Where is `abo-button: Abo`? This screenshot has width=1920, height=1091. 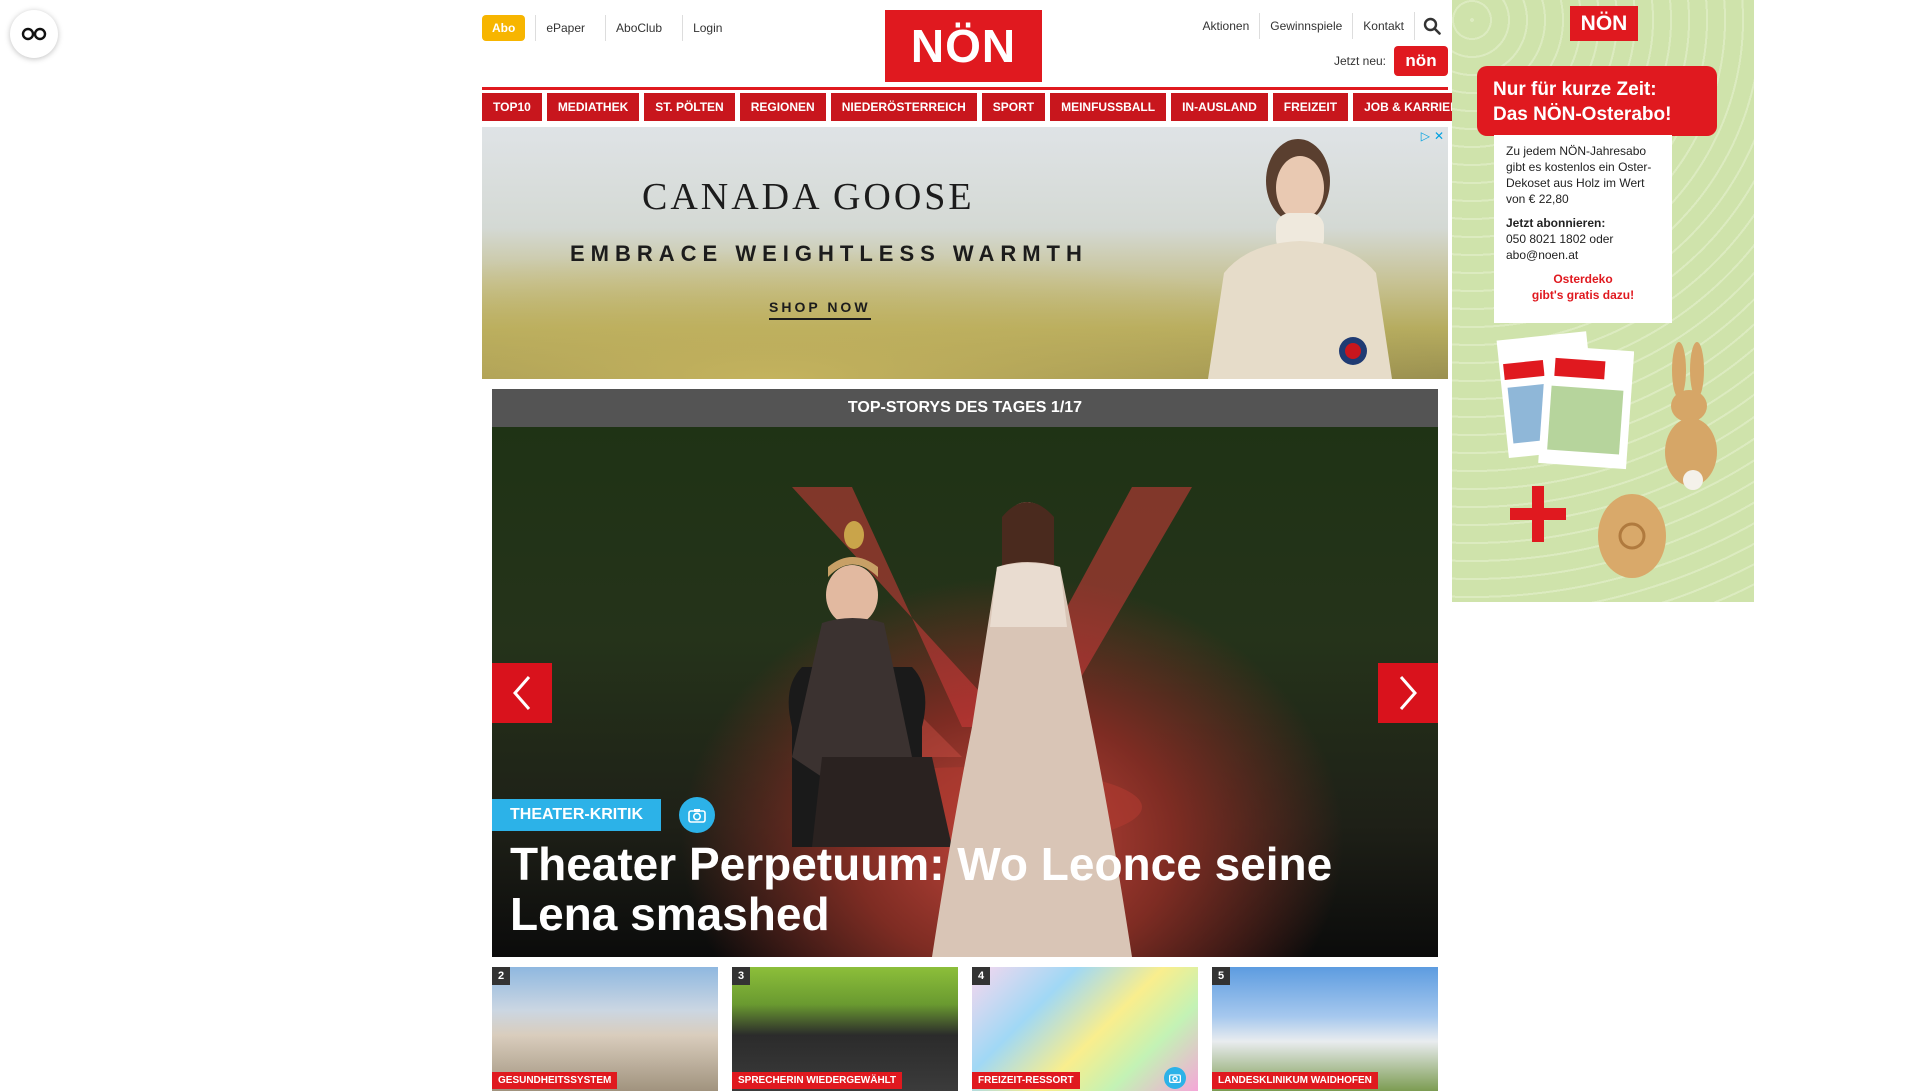 abo-button: Abo is located at coordinates (504, 28).